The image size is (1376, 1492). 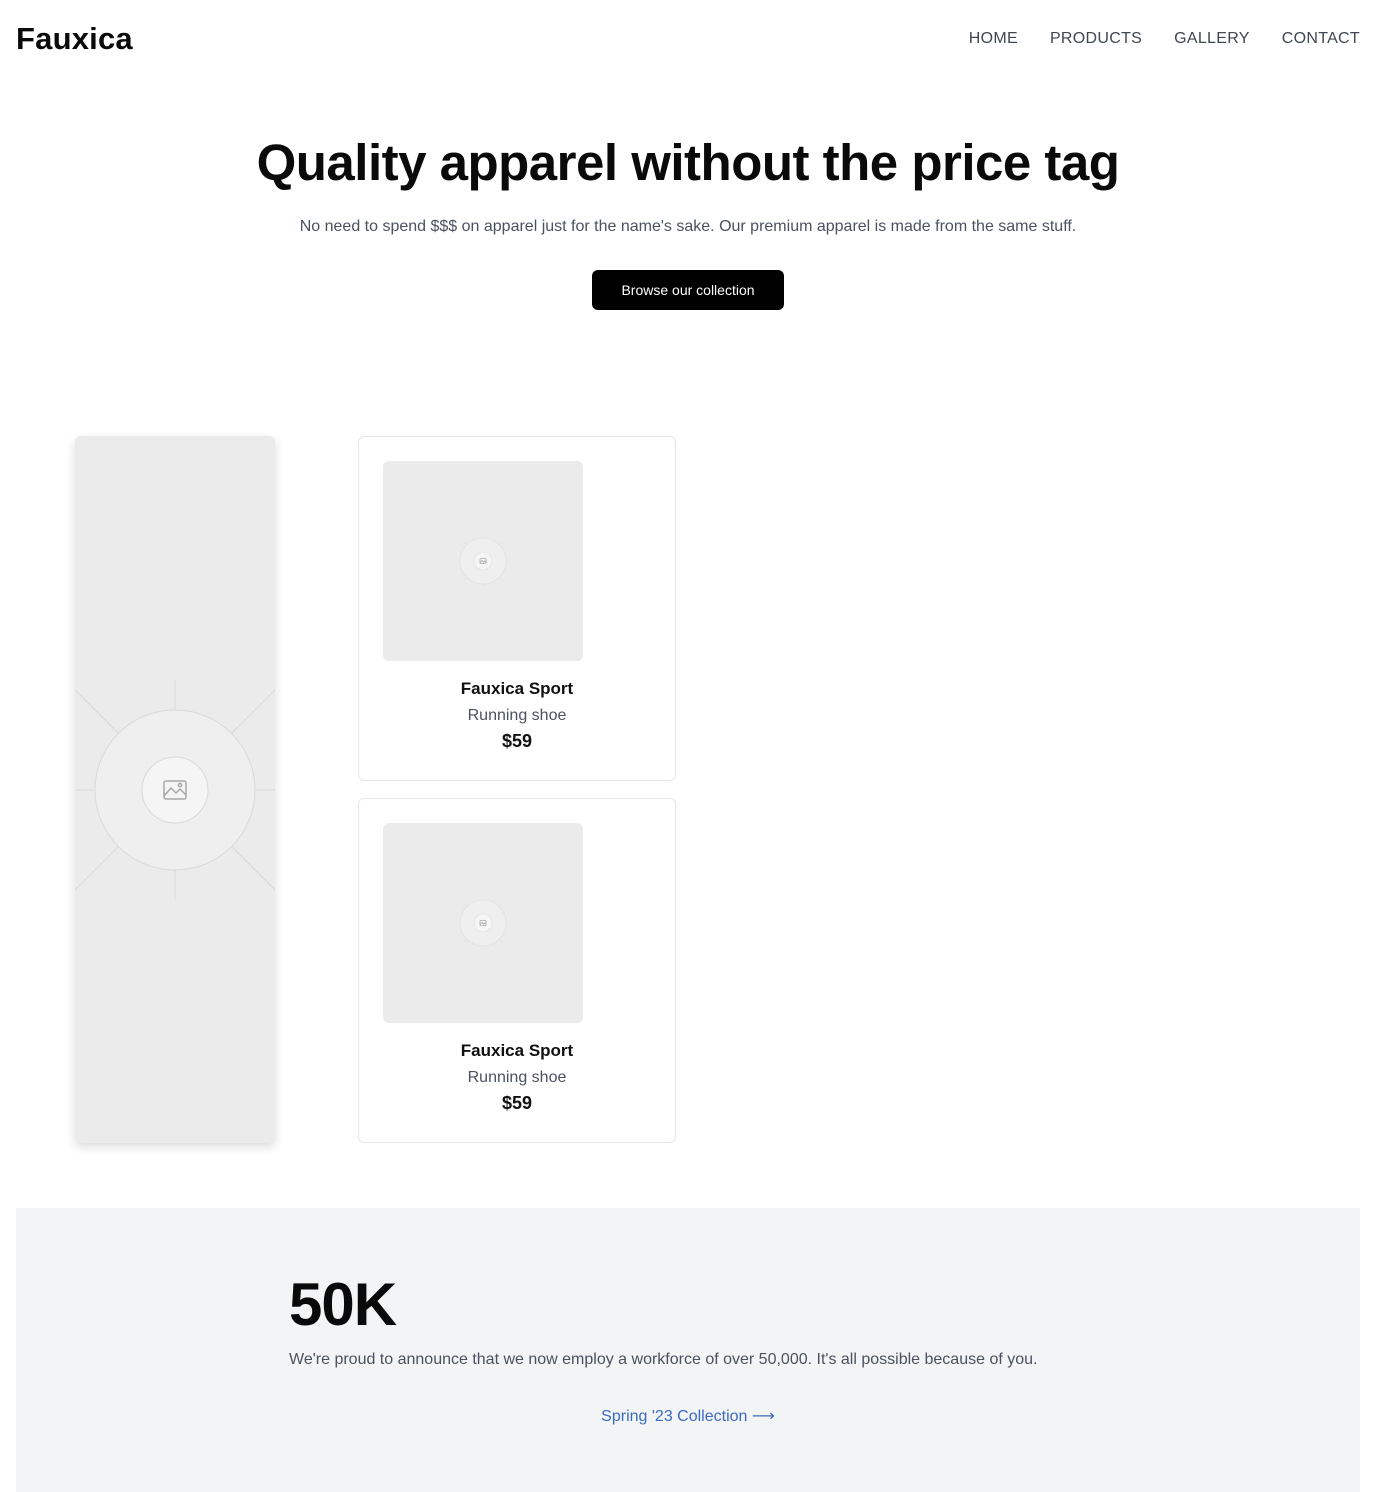 What do you see at coordinates (688, 290) in the screenshot?
I see `browse-collection-button: Browse our collection` at bounding box center [688, 290].